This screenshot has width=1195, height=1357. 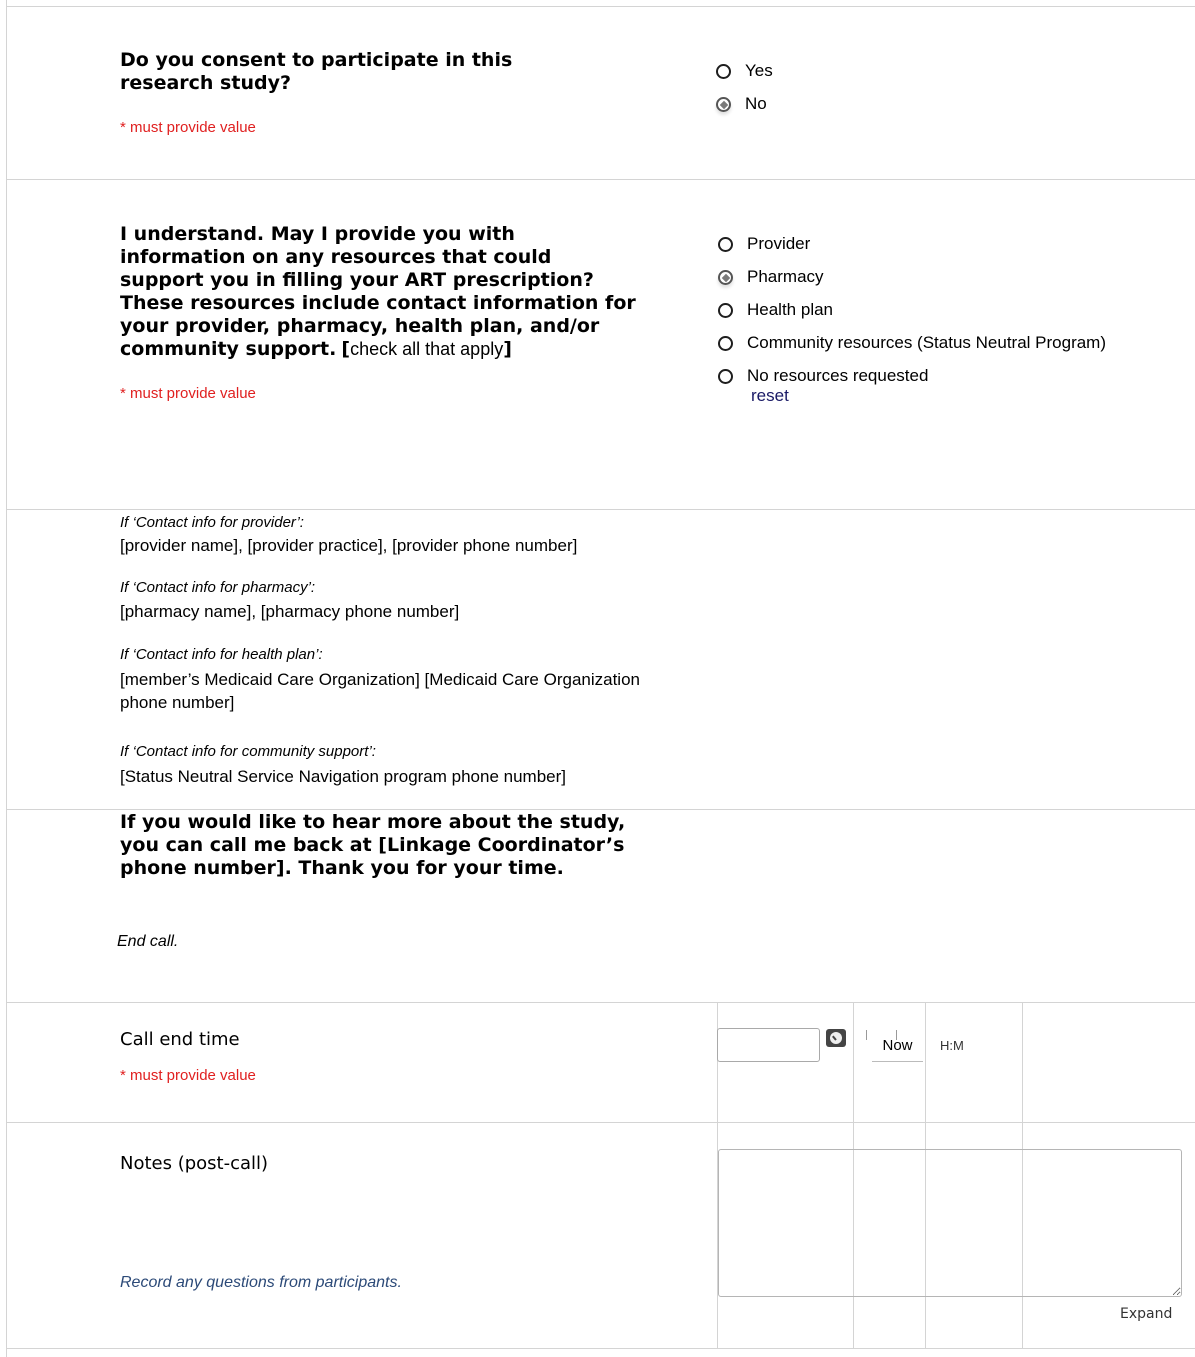 I want to click on notes-textarea, so click(x=950, y=1223).